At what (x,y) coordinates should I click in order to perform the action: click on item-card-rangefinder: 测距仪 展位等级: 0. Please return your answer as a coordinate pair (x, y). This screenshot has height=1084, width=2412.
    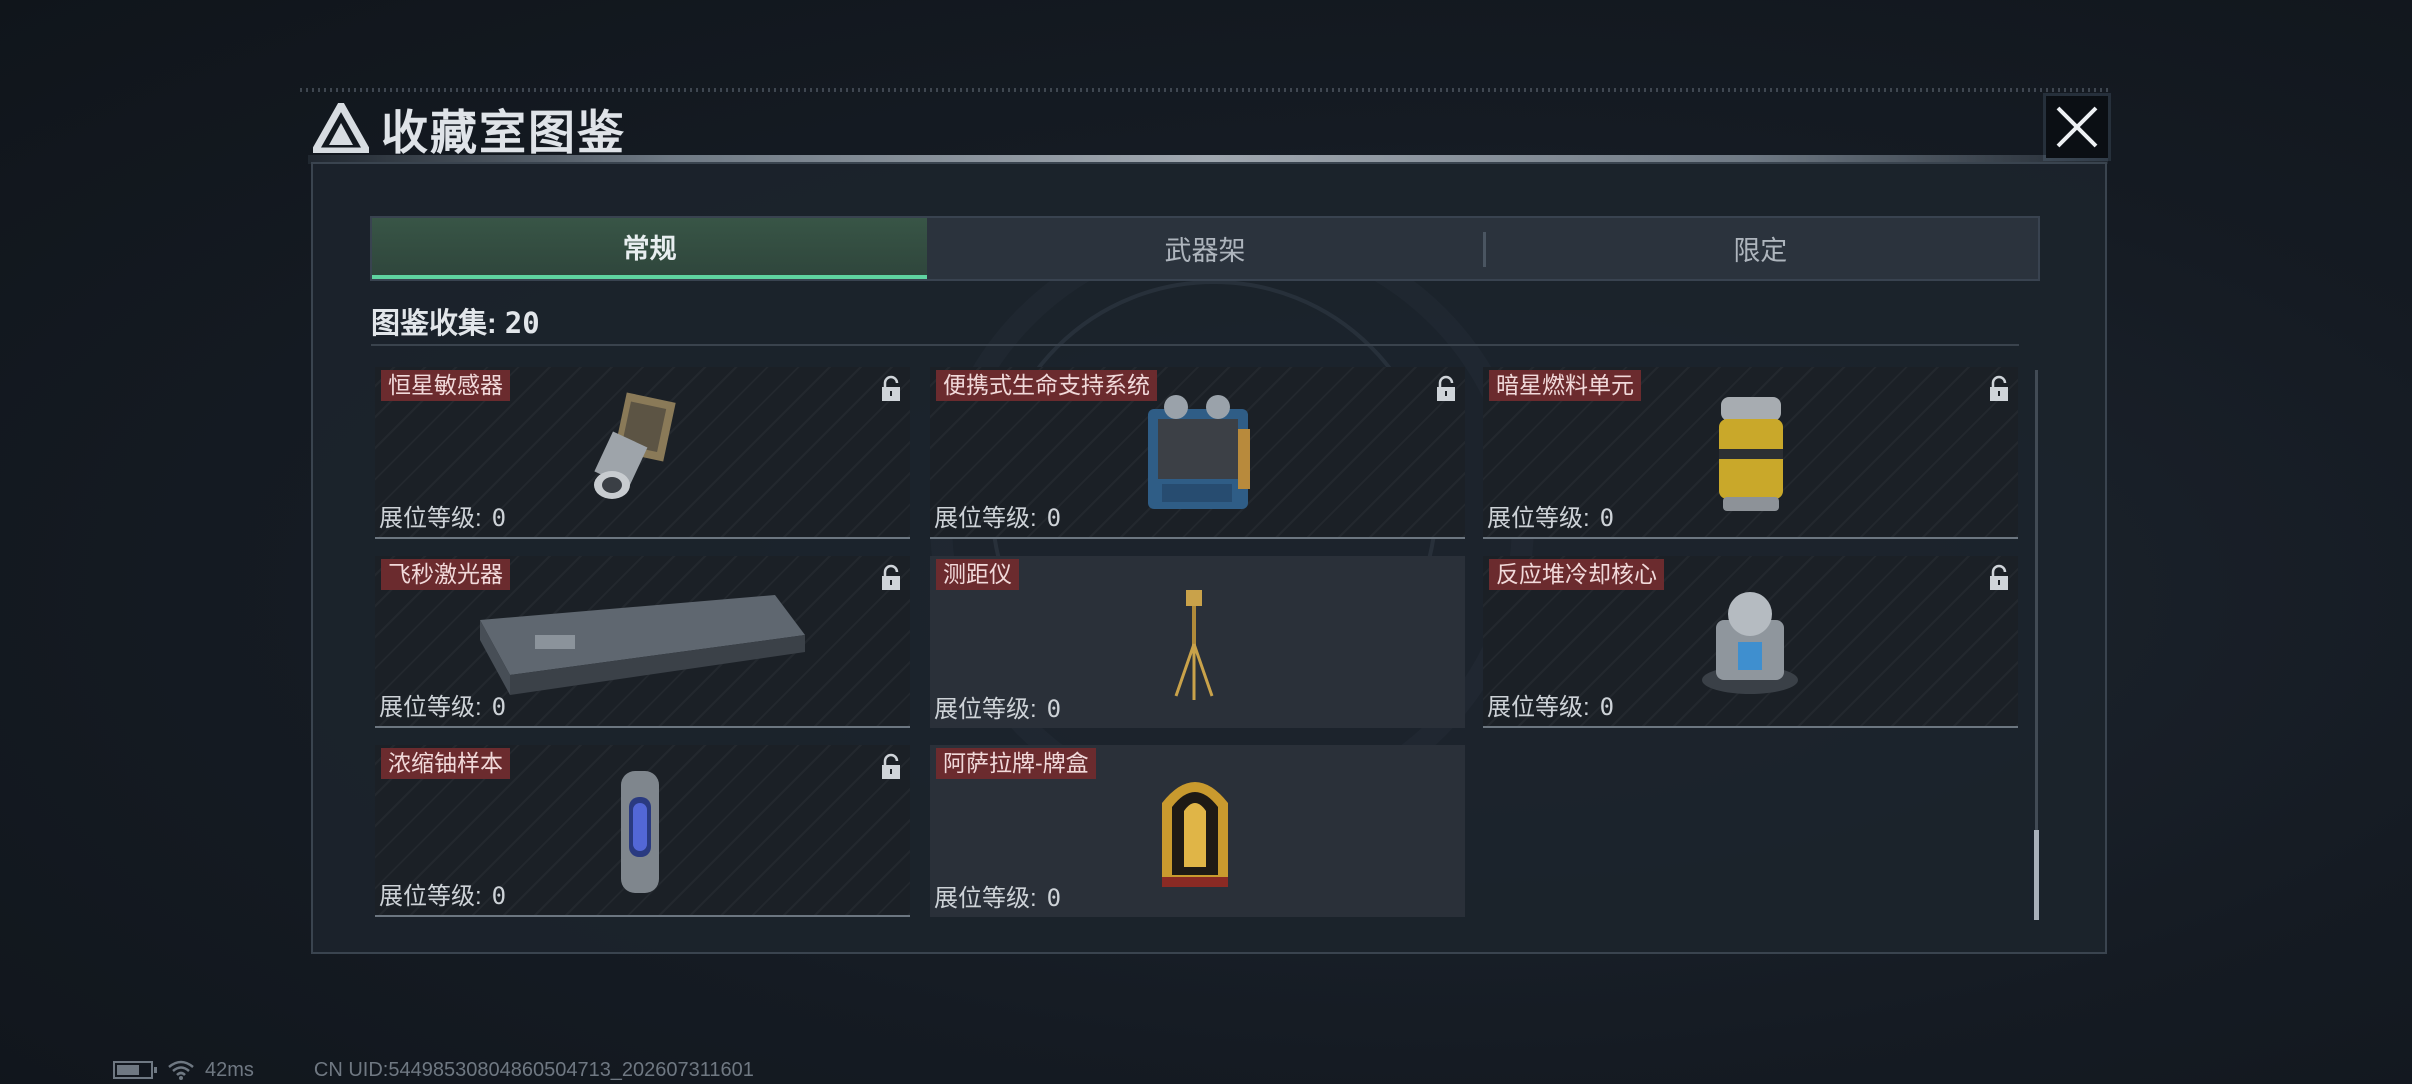
    Looking at the image, I should click on (1197, 642).